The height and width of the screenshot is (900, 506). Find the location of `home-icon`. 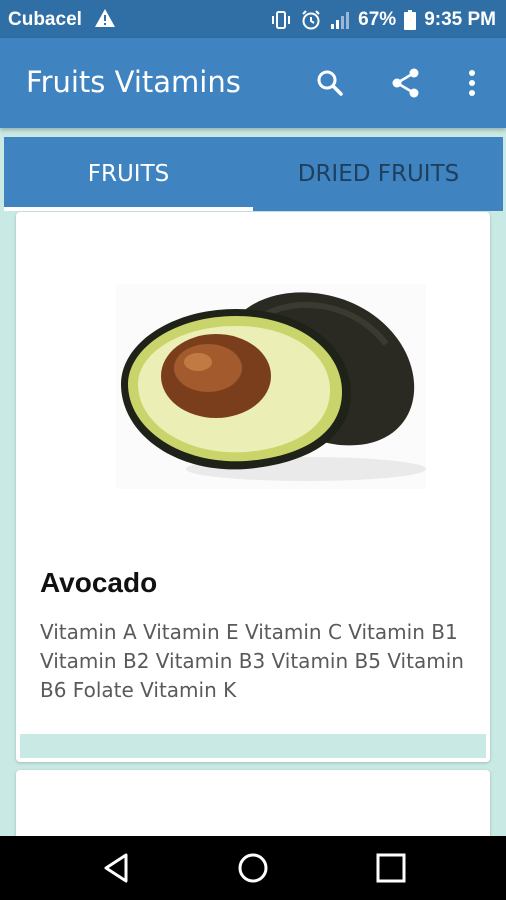

home-icon is located at coordinates (253, 868).